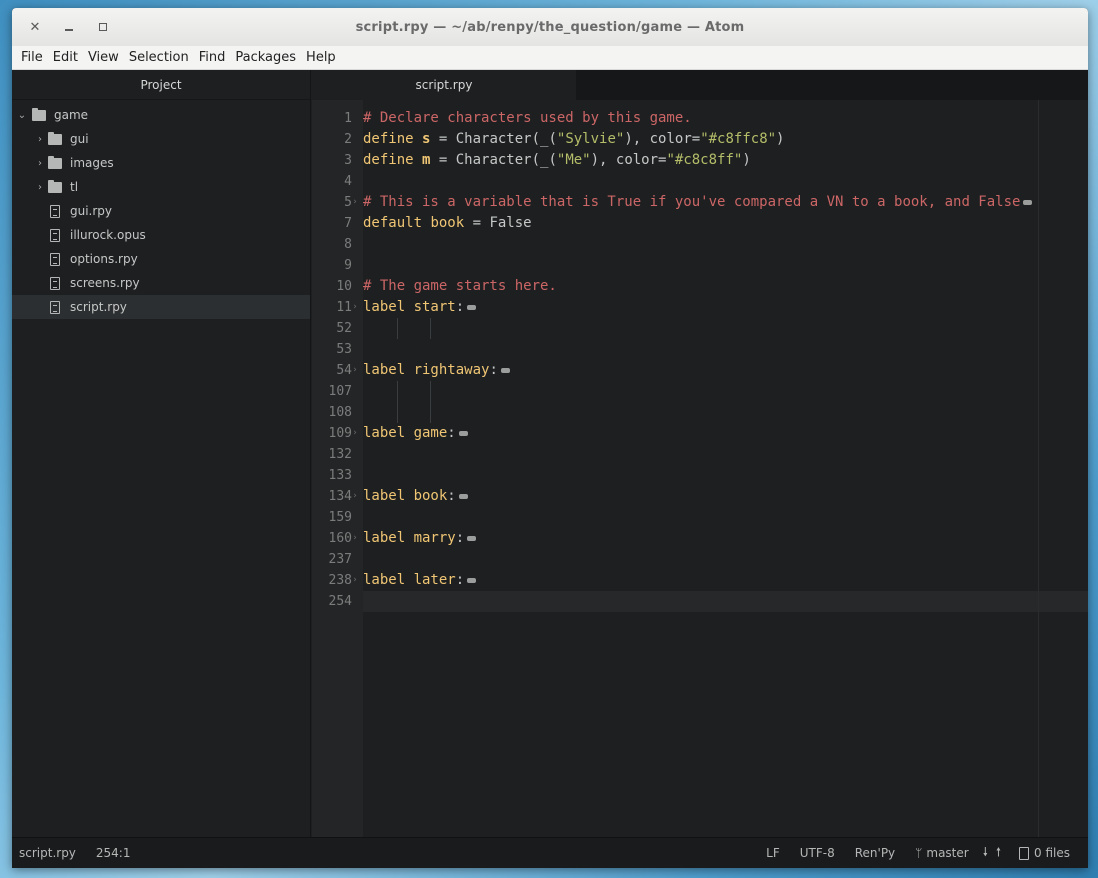 This screenshot has height=878, width=1098. What do you see at coordinates (725, 433) in the screenshot?
I see `code-line: label game:` at bounding box center [725, 433].